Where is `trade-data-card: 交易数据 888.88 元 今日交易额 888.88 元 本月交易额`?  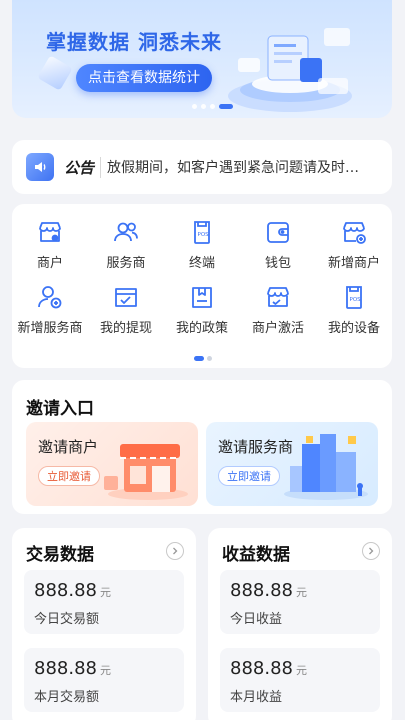
trade-data-card: 交易数据 888.88 元 今日交易额 888.88 元 本月交易额 is located at coordinates (104, 624).